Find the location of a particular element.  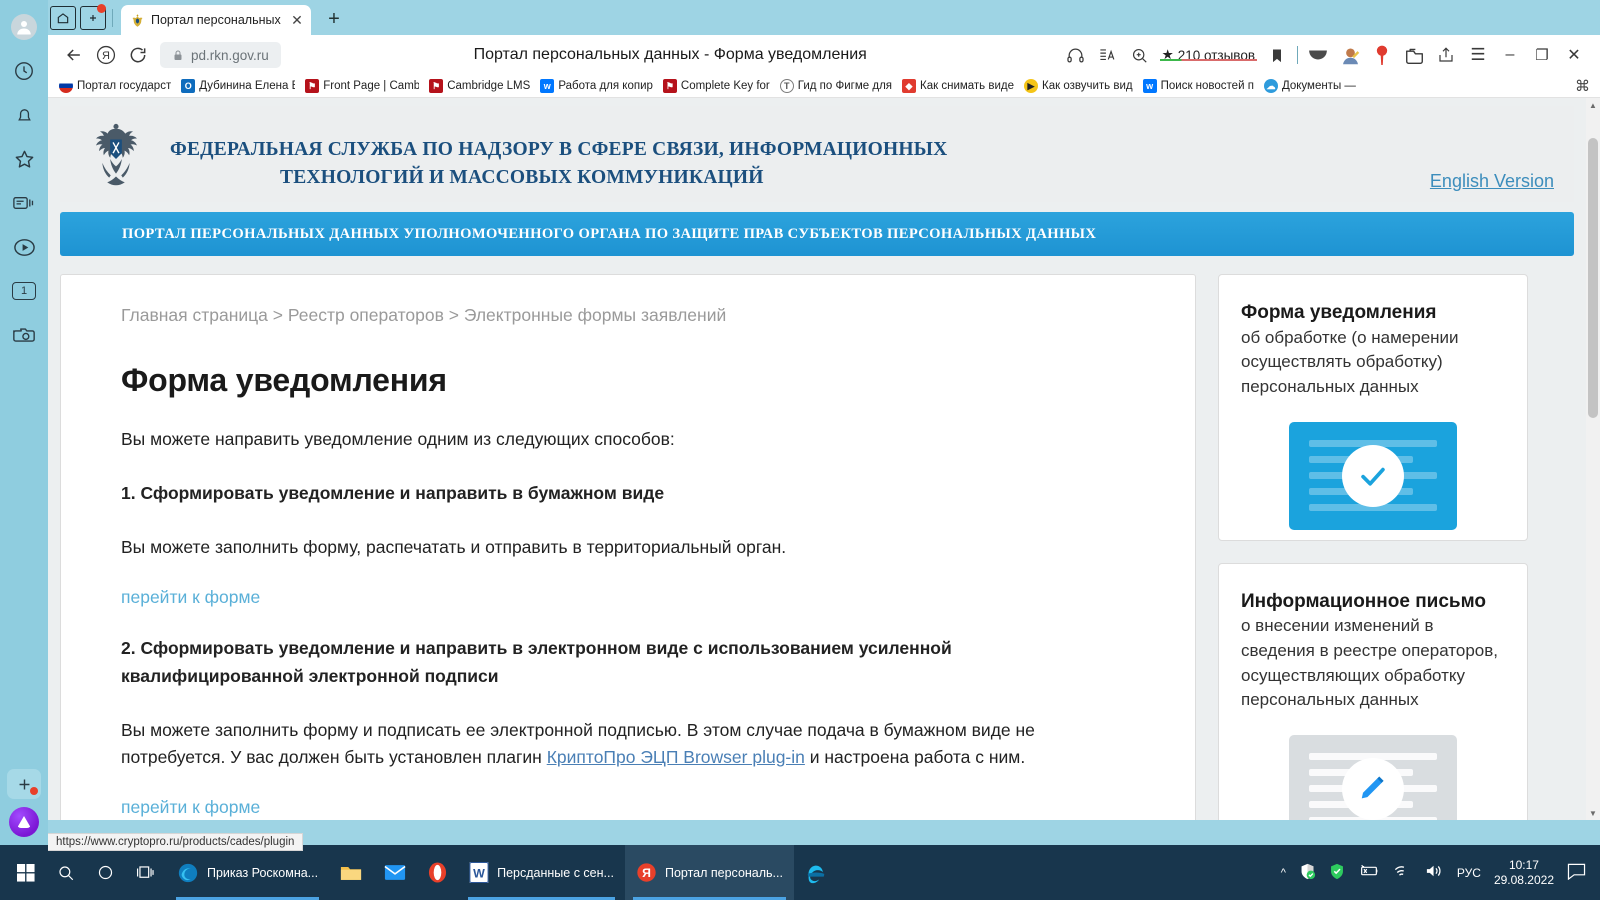

zoom-icon is located at coordinates (1140, 55).